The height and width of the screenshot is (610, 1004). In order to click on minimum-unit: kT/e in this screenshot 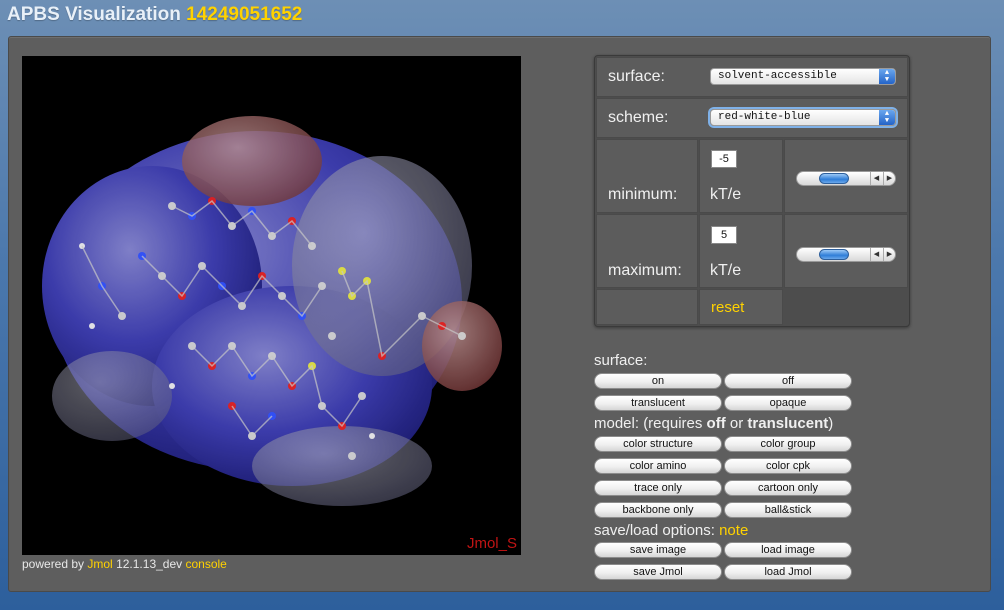, I will do `click(726, 194)`.